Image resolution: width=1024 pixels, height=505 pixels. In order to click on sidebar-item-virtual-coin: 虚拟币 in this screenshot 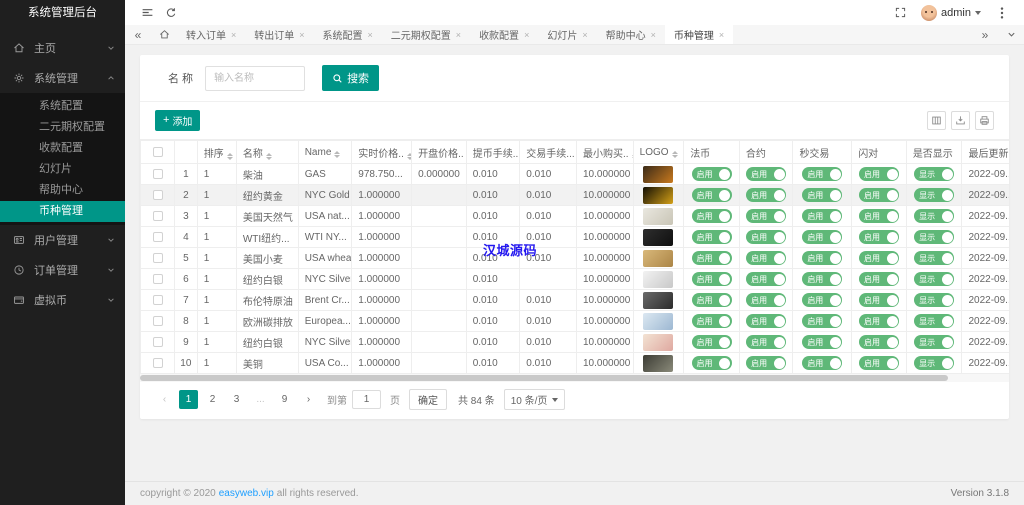, I will do `click(62, 300)`.